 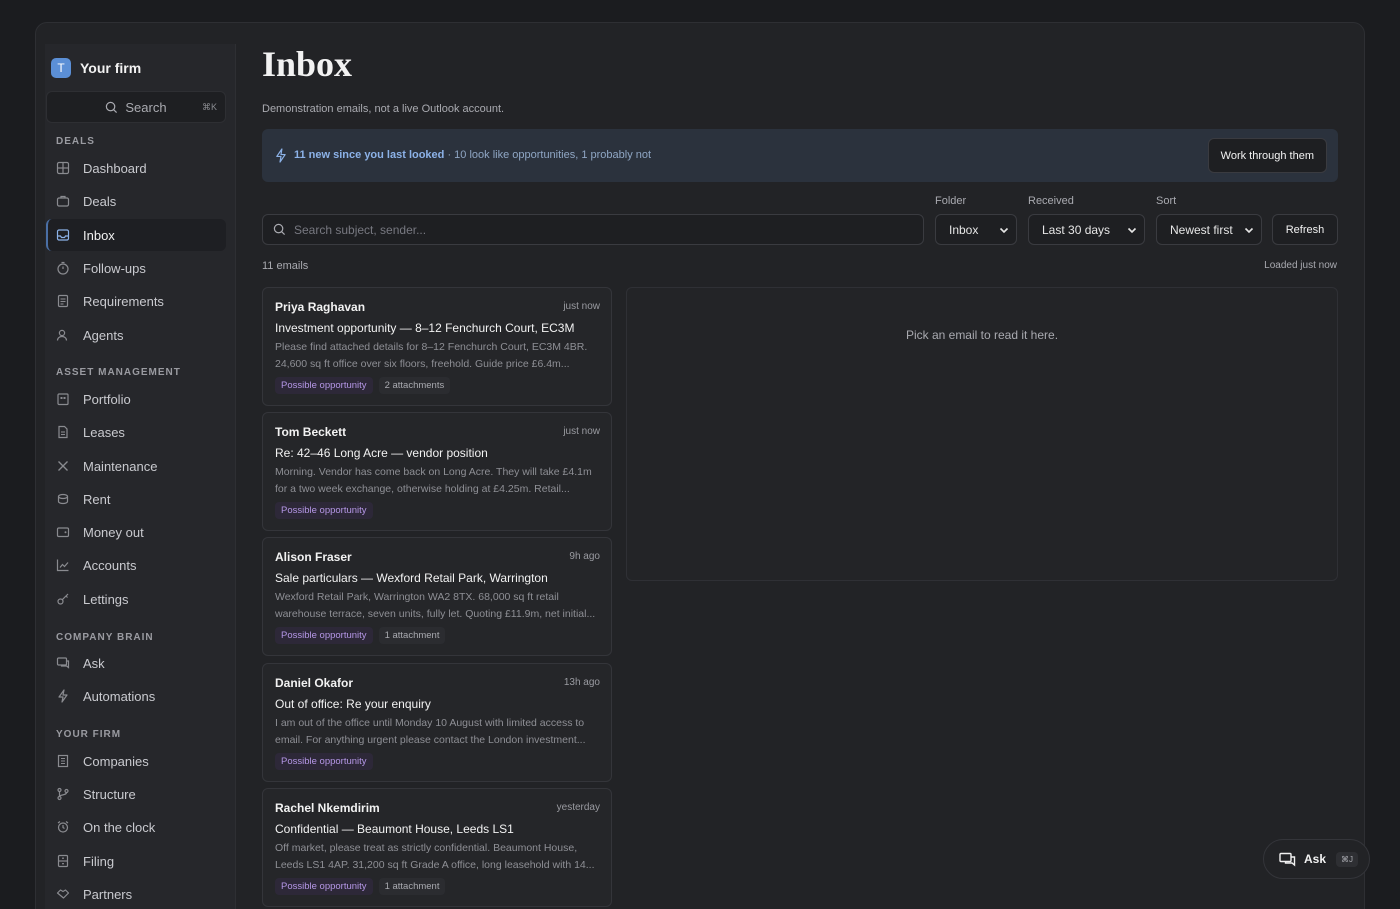 I want to click on grid-icon, so click(x=63, y=168).